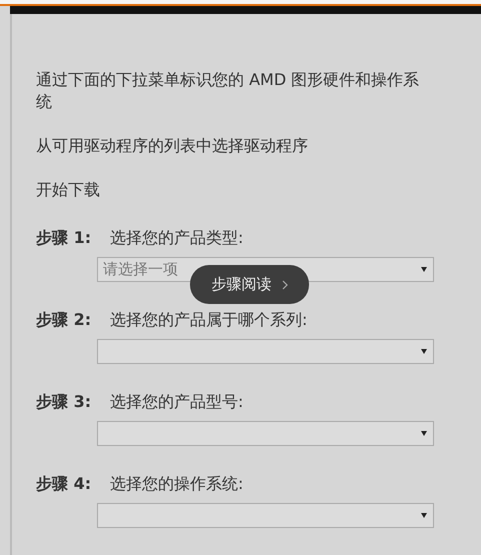 The width and height of the screenshot is (481, 555). I want to click on step-prompt: 选择您的操作系统:, so click(177, 484).